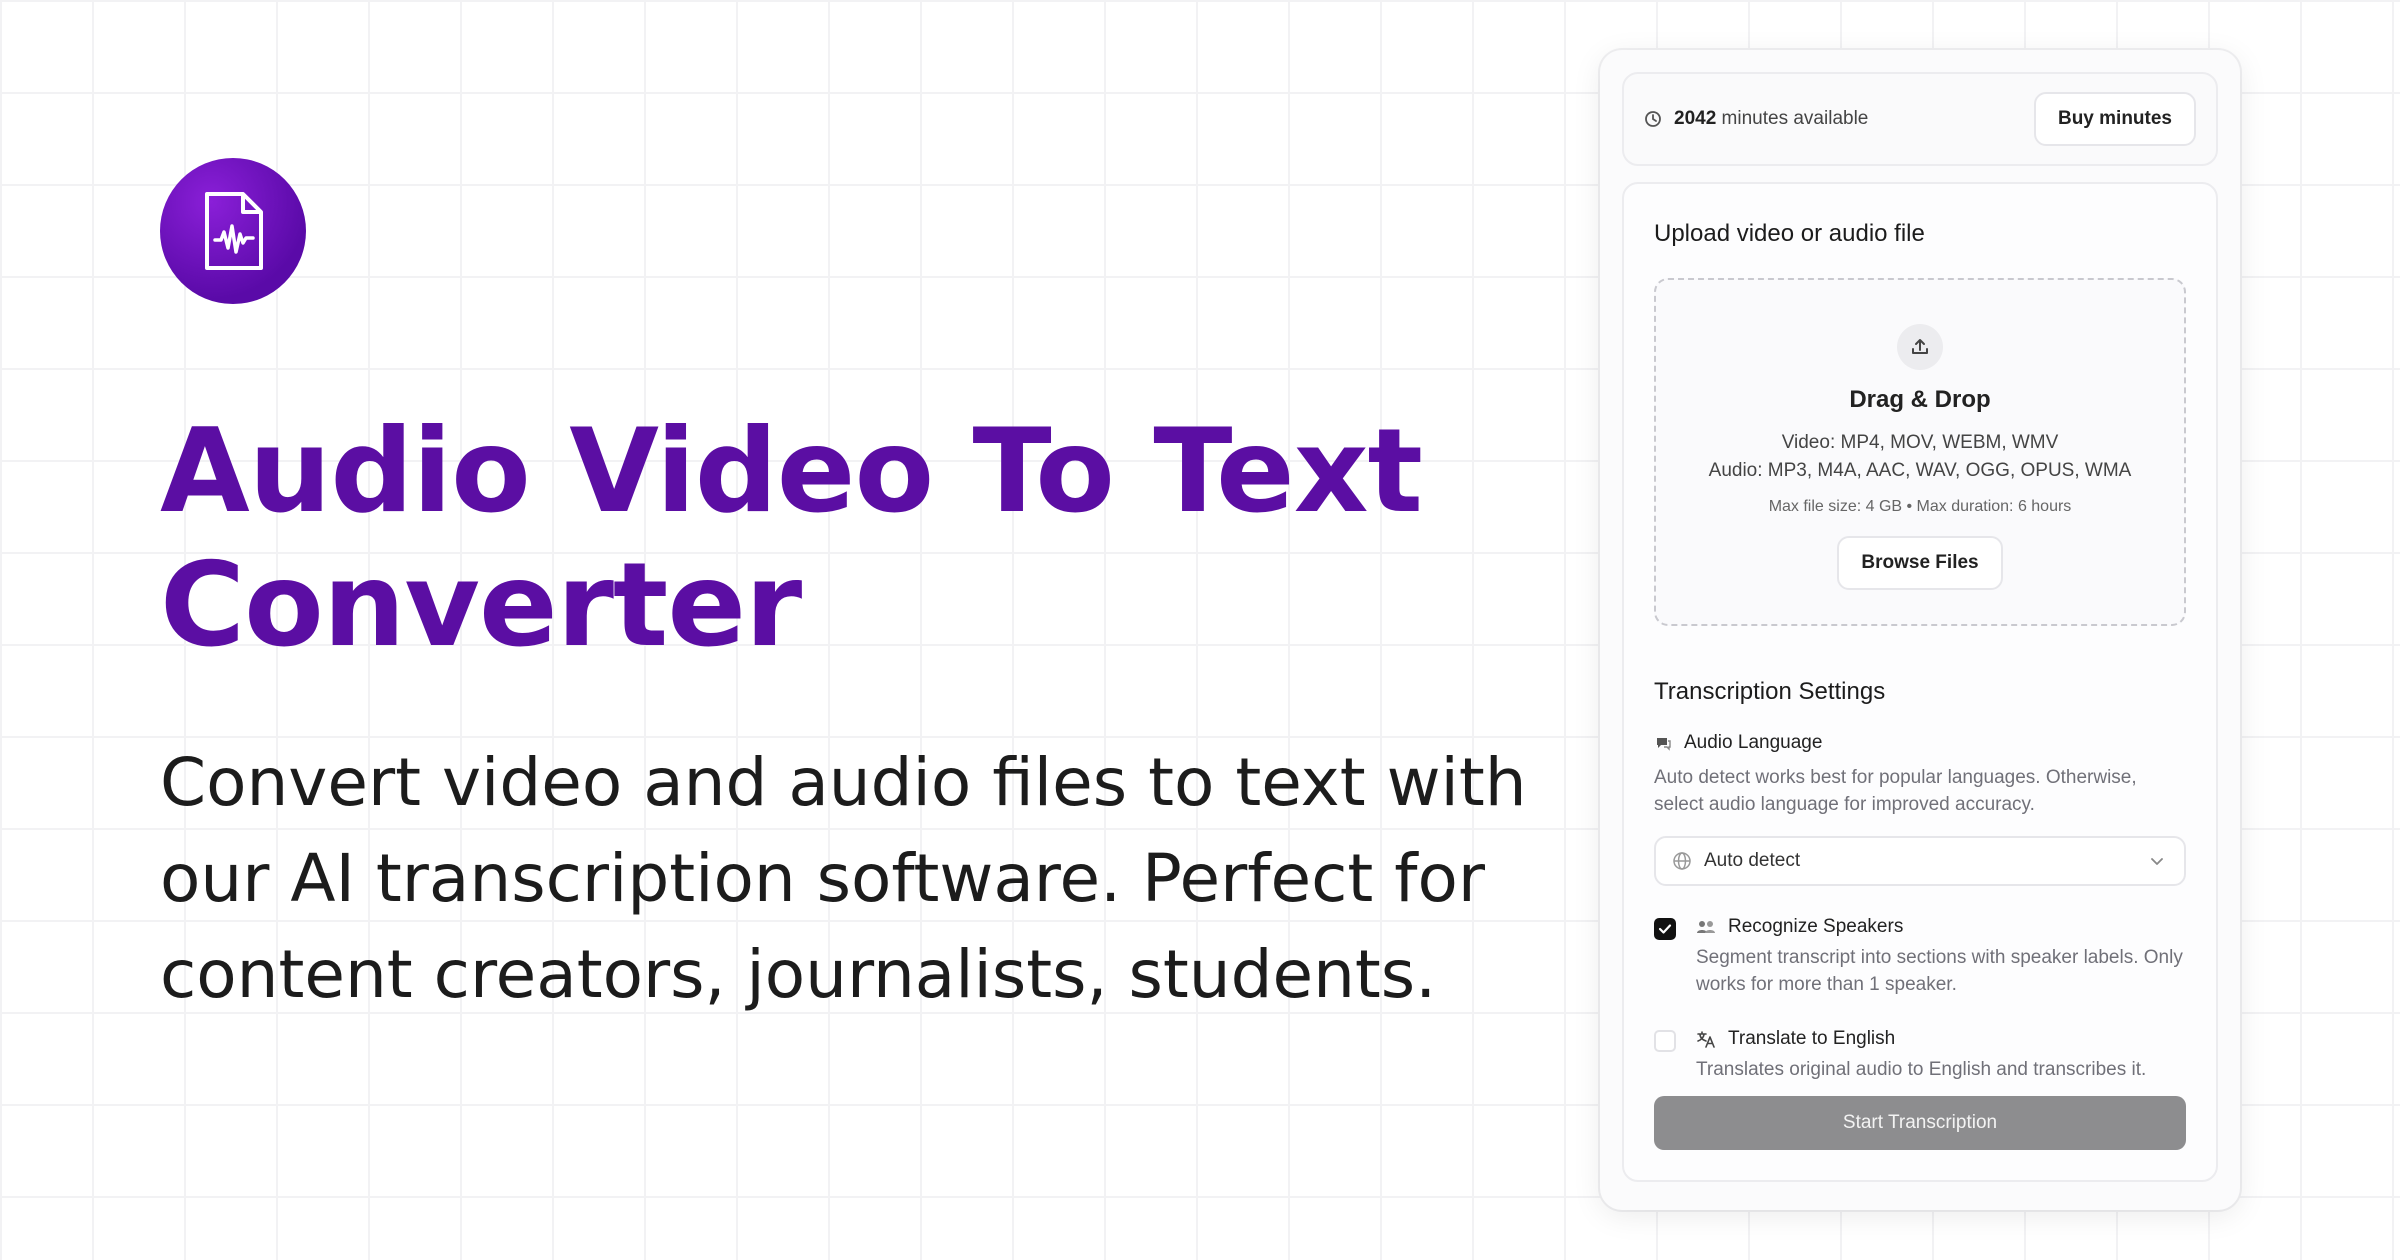 The image size is (2400, 1260). I want to click on minutes-available: 2042 minutes available, so click(1756, 119).